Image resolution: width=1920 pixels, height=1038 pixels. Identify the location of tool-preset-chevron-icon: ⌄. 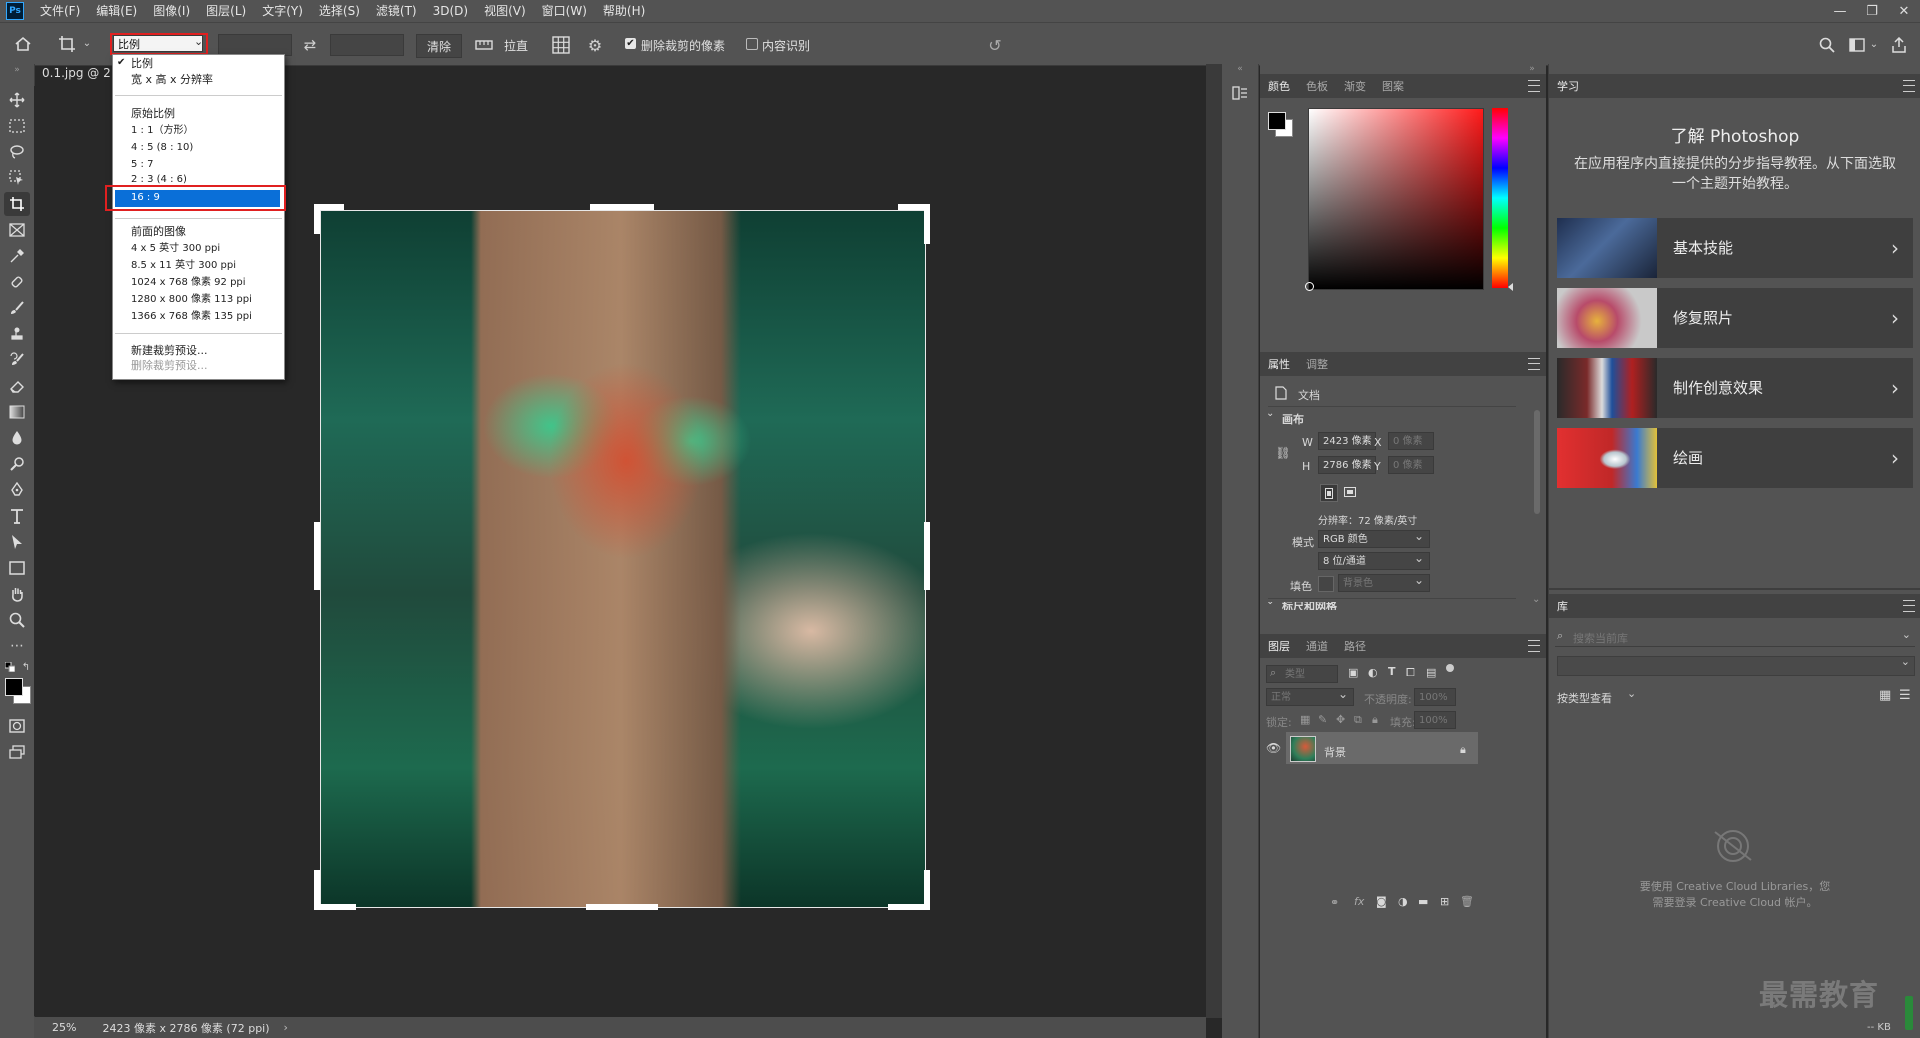
(87, 43).